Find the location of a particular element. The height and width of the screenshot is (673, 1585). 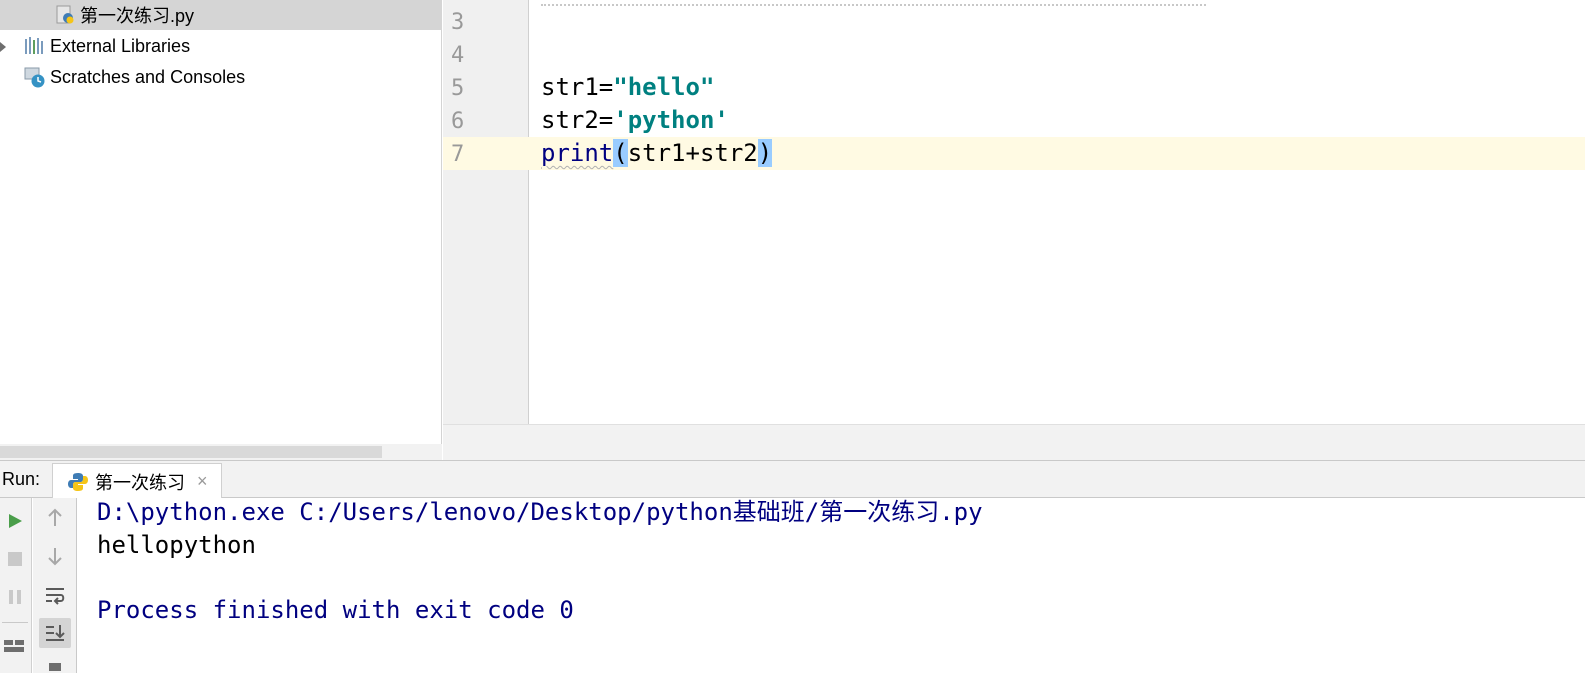

tree-item-label: Scratches and Consoles is located at coordinates (148, 76).